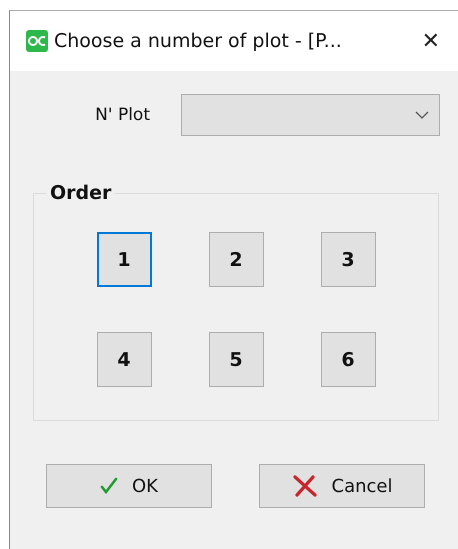  I want to click on app-logo-icon, so click(37, 41).